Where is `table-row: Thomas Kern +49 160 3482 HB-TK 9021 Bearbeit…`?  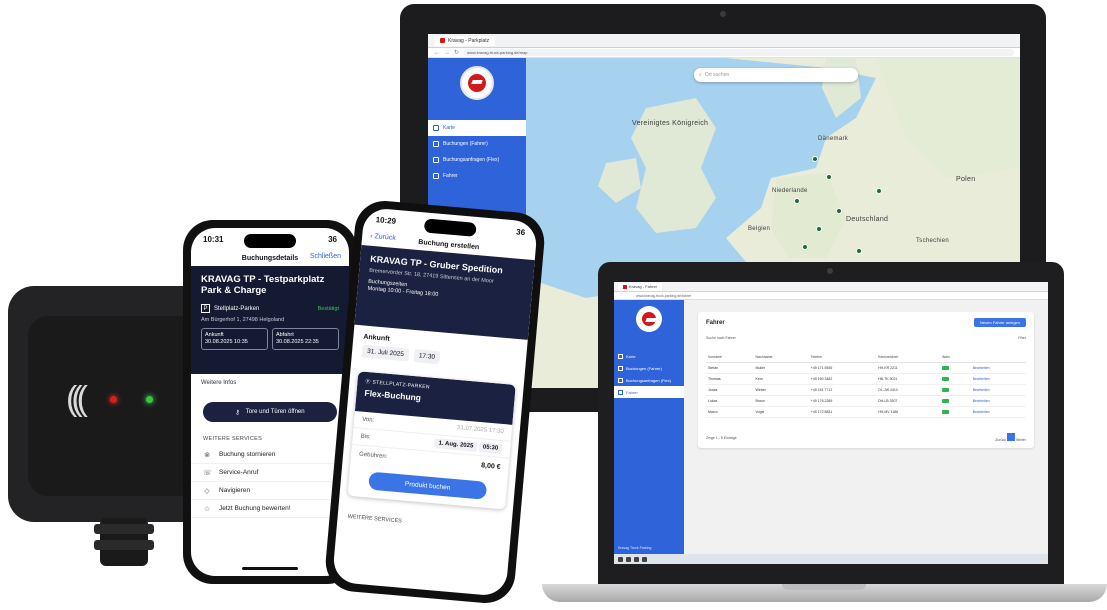
table-row: Thomas Kern +49 160 3482 HB-TK 9021 Bearbeit… is located at coordinates (866, 379).